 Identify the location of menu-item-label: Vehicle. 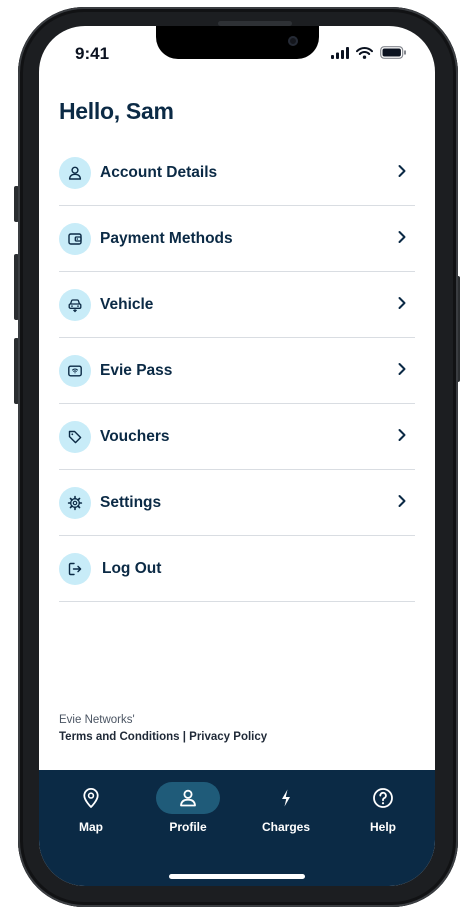
(127, 304).